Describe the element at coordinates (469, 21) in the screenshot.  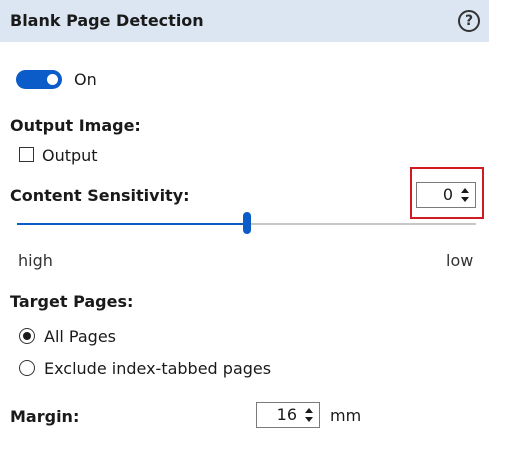
I see `help-icon: ?` at that location.